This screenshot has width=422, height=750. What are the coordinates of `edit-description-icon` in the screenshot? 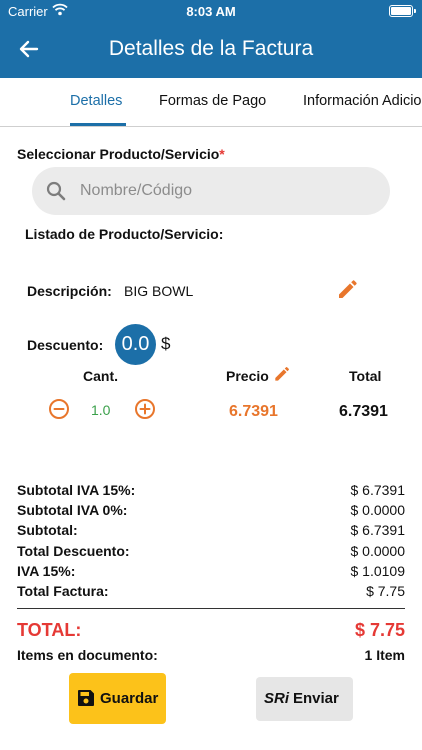 It's located at (347, 290).